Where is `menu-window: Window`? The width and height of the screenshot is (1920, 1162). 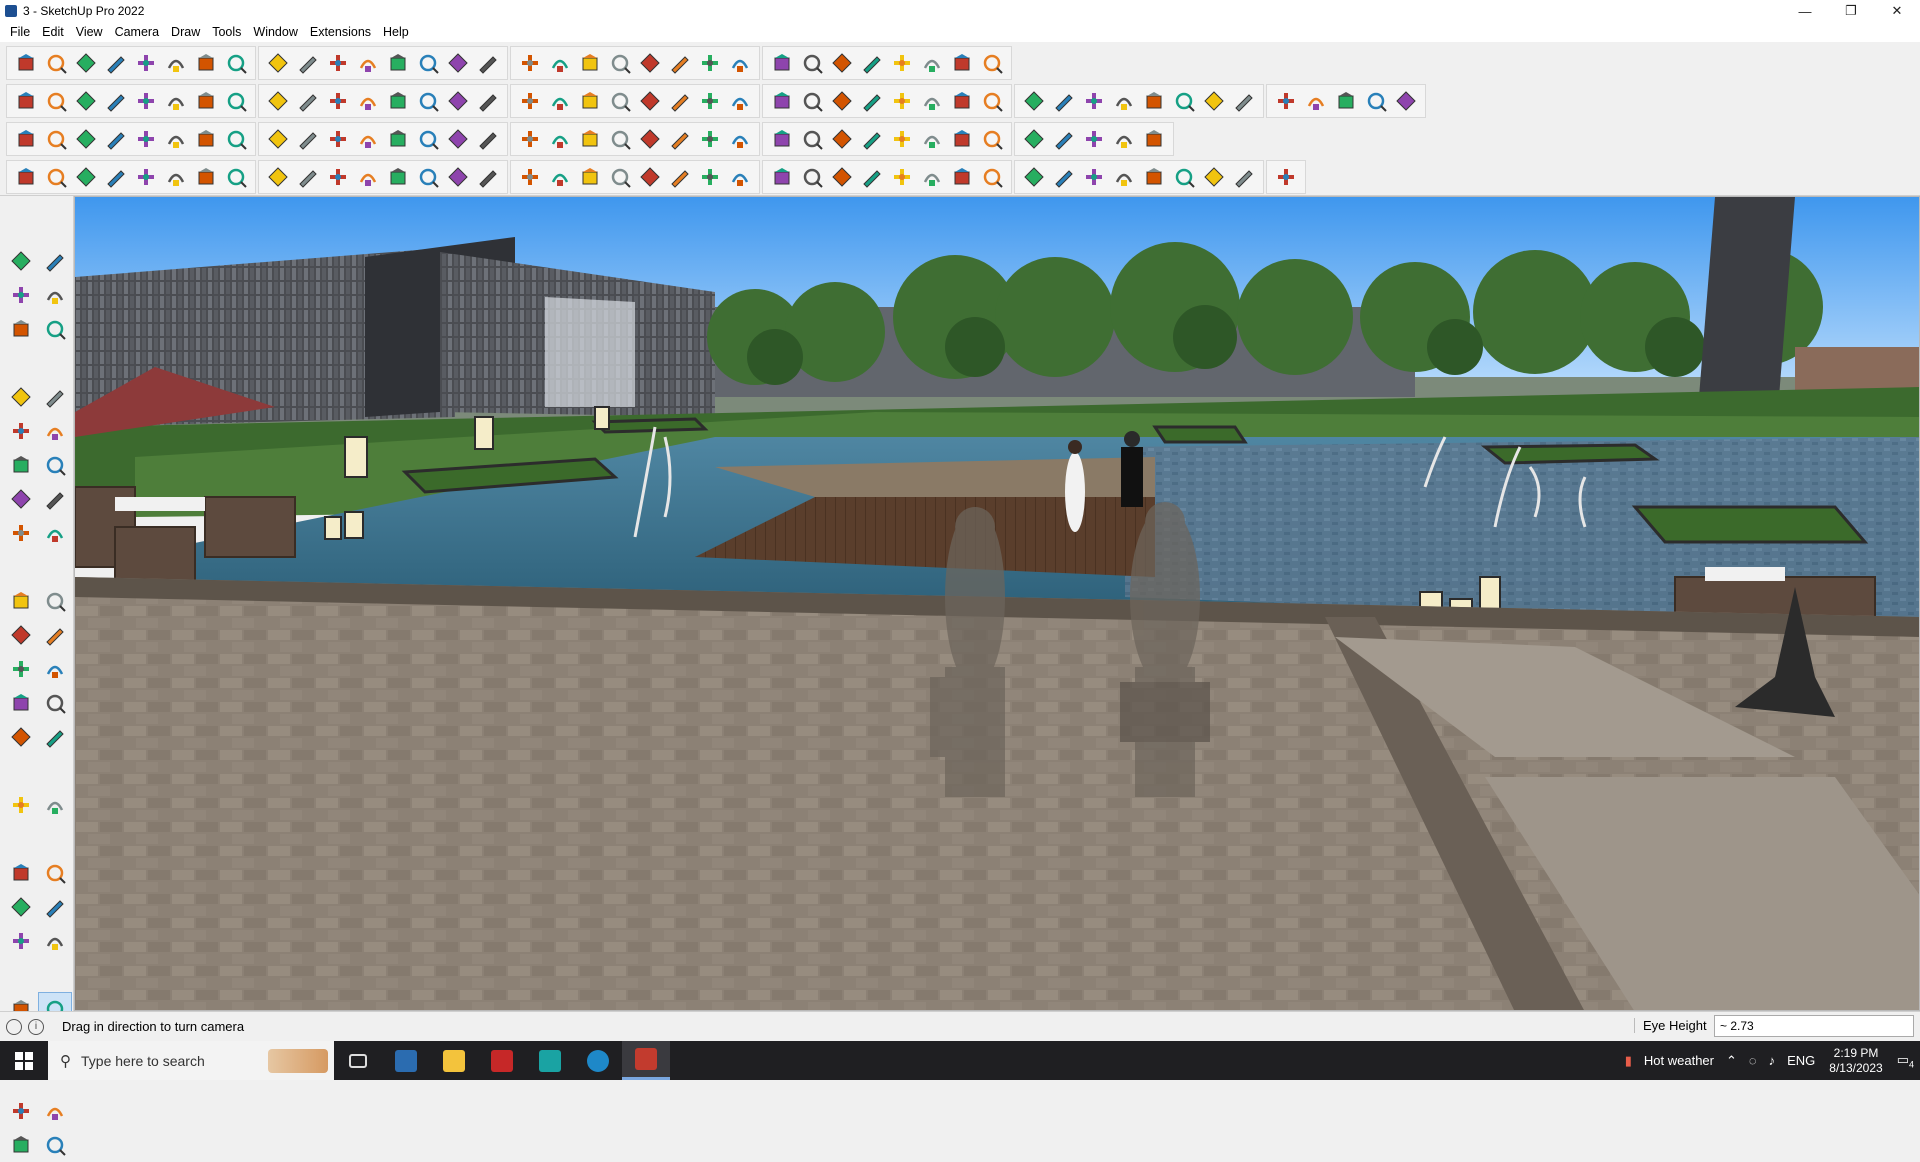 menu-window: Window is located at coordinates (275, 32).